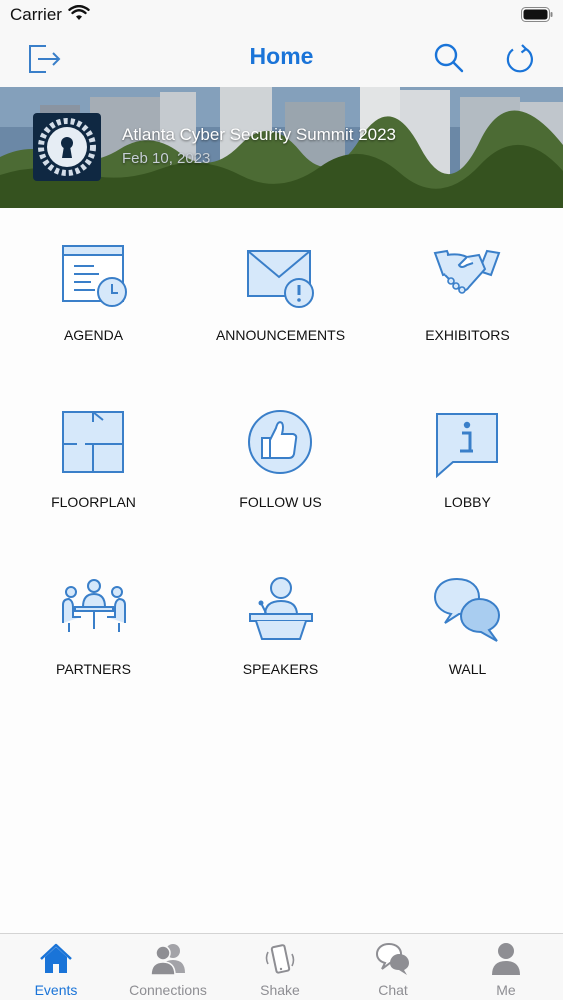 Image resolution: width=563 pixels, height=1000 pixels. What do you see at coordinates (467, 657) in the screenshot?
I see `tile-wall: WALL` at bounding box center [467, 657].